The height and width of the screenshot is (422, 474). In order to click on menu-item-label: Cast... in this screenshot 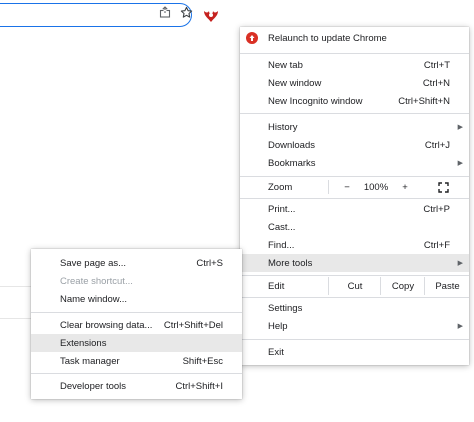, I will do `click(282, 227)`.